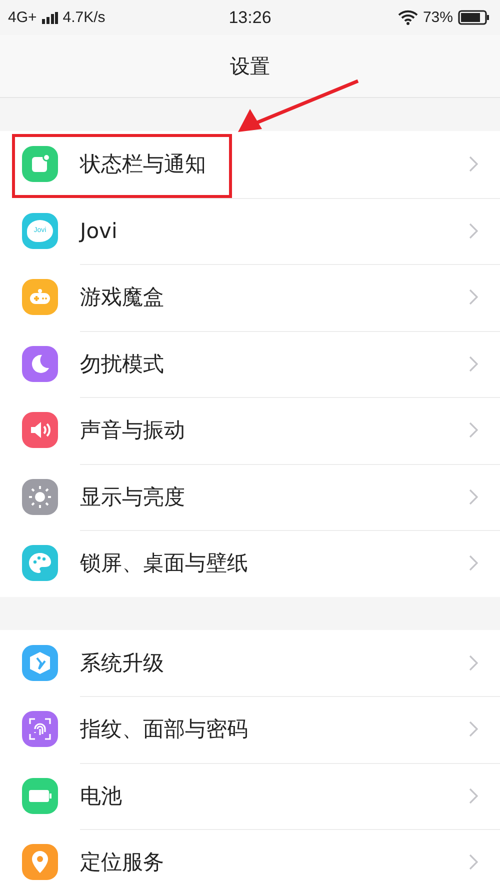  Describe the element at coordinates (40, 496) in the screenshot. I see `sun-icon` at that location.